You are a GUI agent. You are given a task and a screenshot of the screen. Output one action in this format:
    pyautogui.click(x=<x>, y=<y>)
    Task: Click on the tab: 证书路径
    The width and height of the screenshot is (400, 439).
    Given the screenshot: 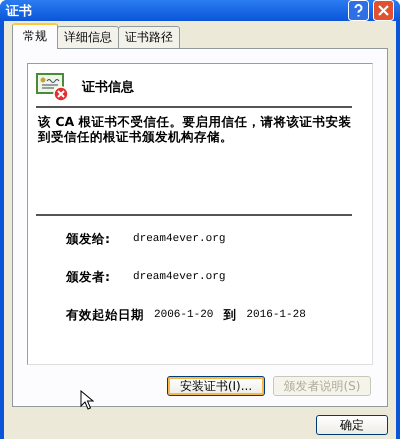 What is the action you would take?
    pyautogui.click(x=149, y=37)
    